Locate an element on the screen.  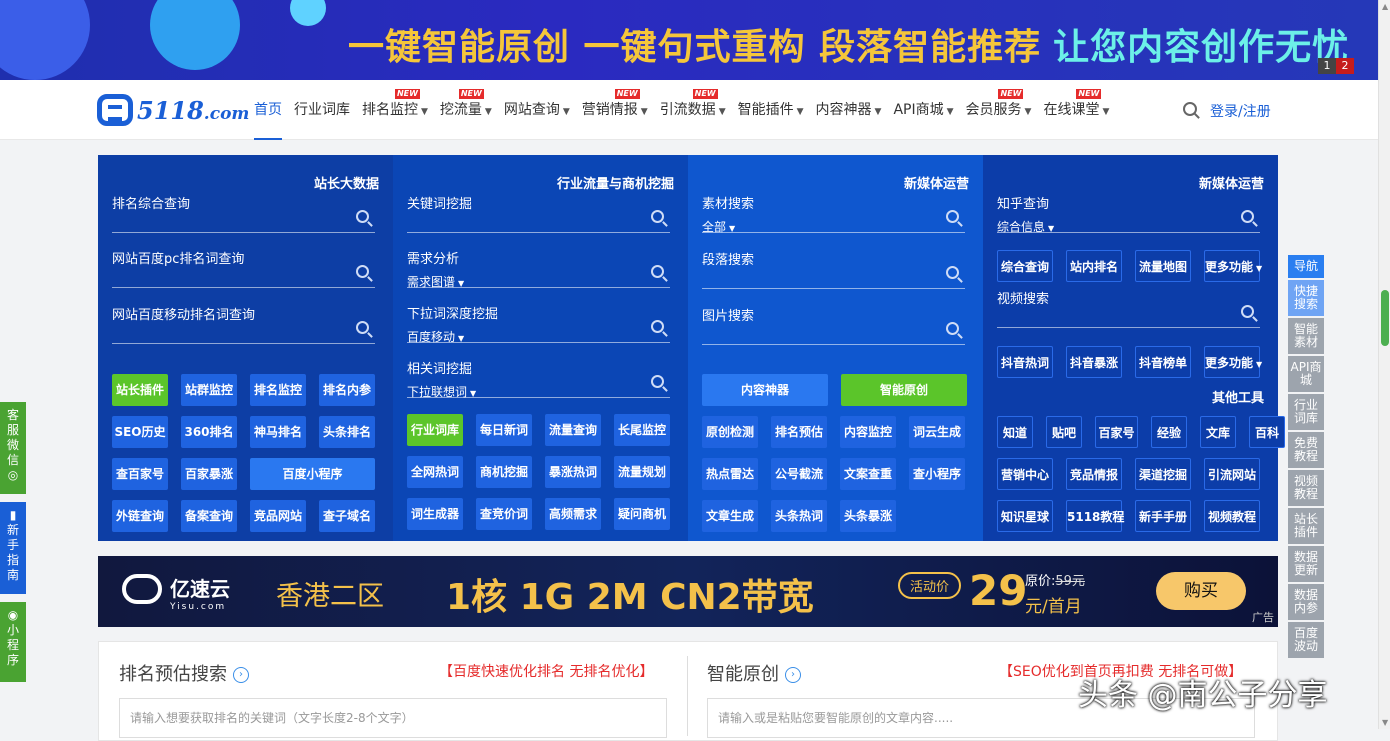
nav-item: 排名监控 ▼ NEW is located at coordinates (395, 110).